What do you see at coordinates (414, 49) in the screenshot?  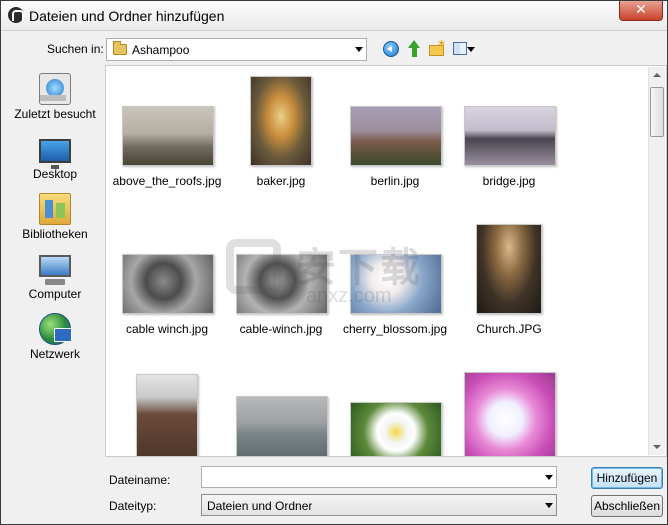 I see `up-one-level-button` at bounding box center [414, 49].